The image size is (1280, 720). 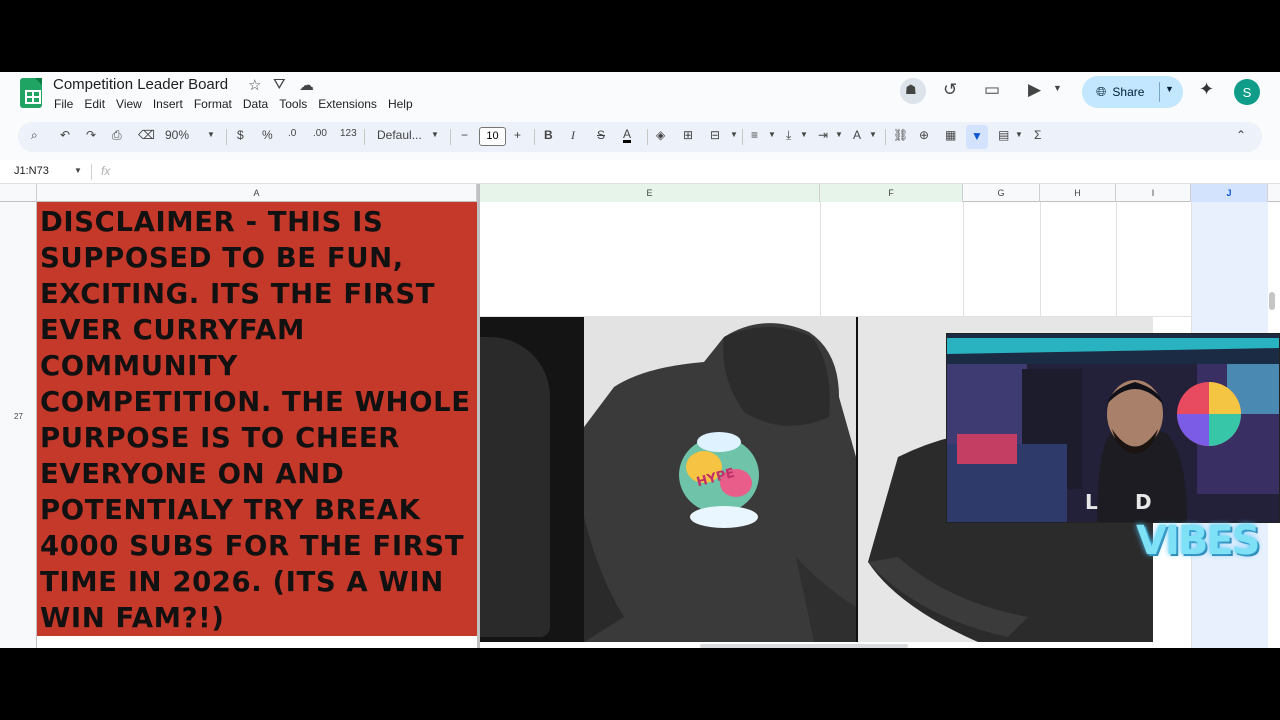 What do you see at coordinates (129, 104) in the screenshot?
I see `menu-view: View` at bounding box center [129, 104].